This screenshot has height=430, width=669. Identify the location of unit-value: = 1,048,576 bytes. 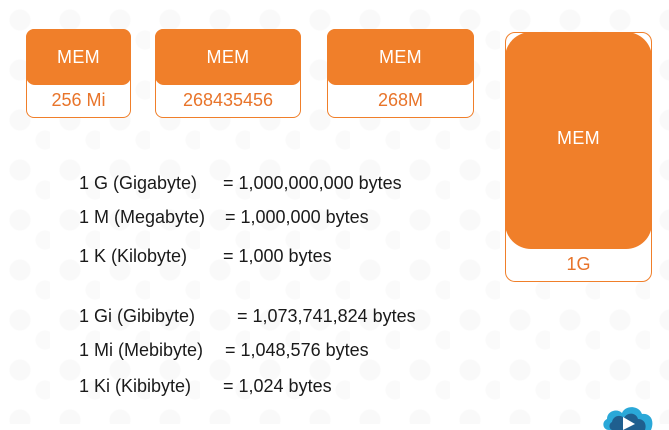
(297, 350).